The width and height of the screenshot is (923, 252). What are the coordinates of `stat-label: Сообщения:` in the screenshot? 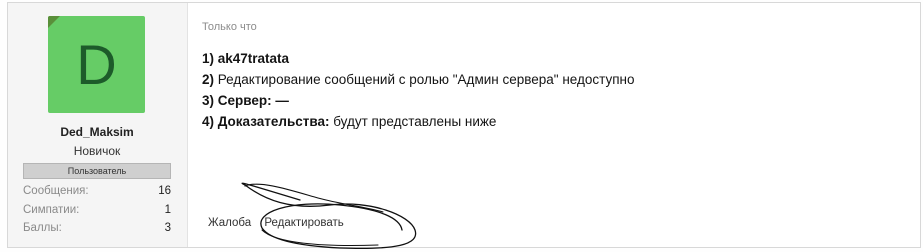 It's located at (56, 191).